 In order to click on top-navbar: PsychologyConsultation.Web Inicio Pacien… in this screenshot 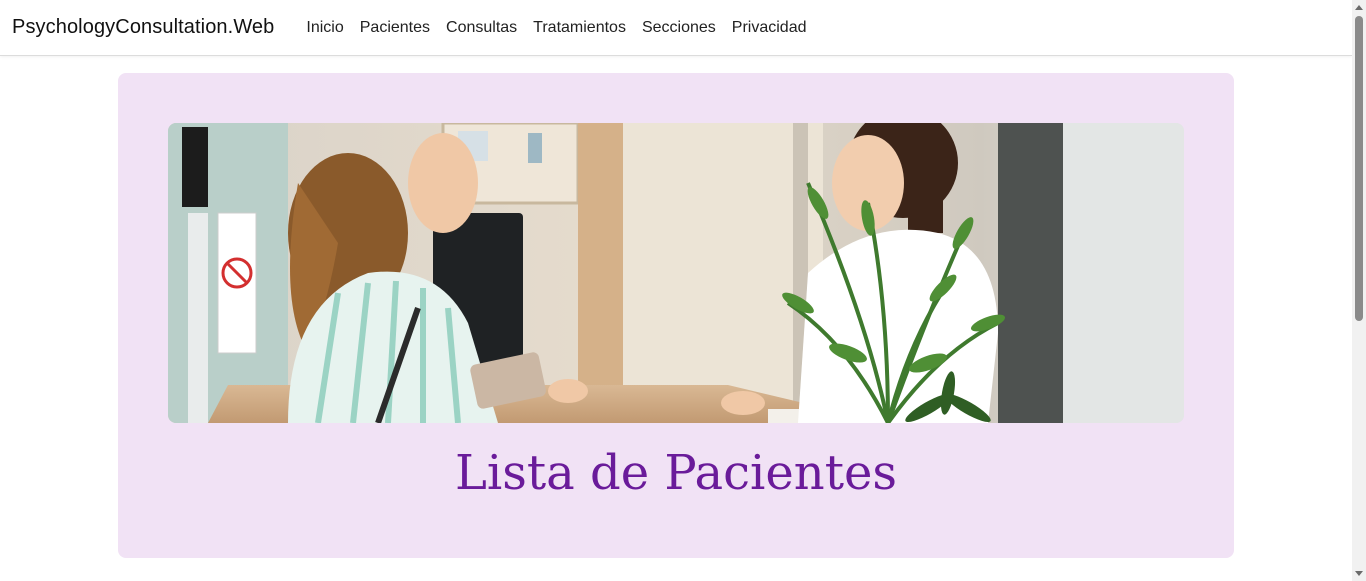, I will do `click(676, 28)`.